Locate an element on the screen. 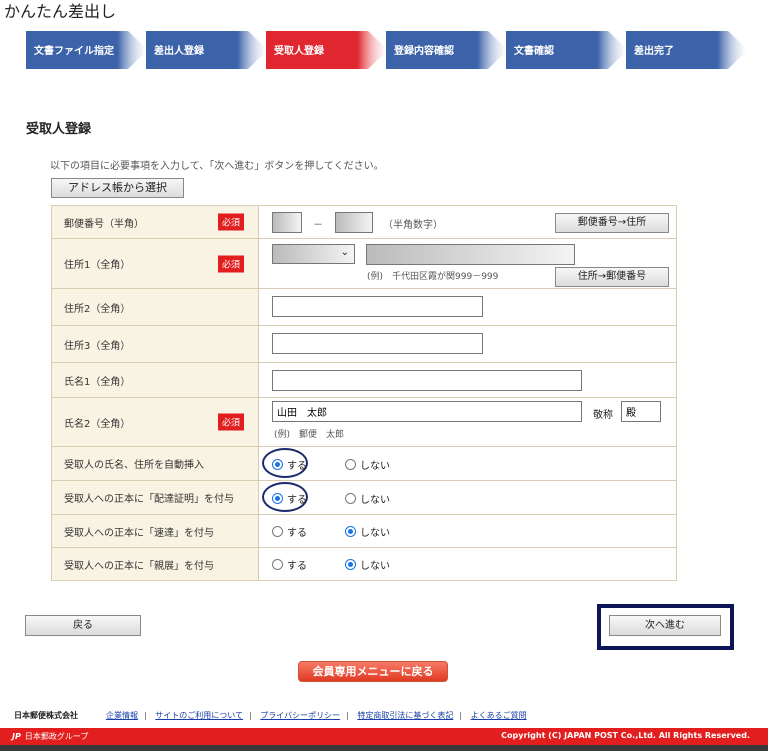 Image resolution: width=768 pixels, height=751 pixels. option-label-cell: 受取人の氏名、住所を自動挿入 is located at coordinates (155, 463).